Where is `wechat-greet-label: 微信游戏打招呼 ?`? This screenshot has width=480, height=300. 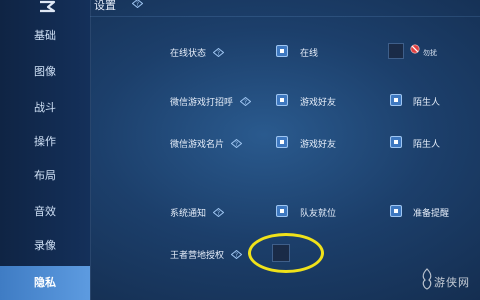 wechat-greet-label: 微信游戏打招呼 ? is located at coordinates (210, 101).